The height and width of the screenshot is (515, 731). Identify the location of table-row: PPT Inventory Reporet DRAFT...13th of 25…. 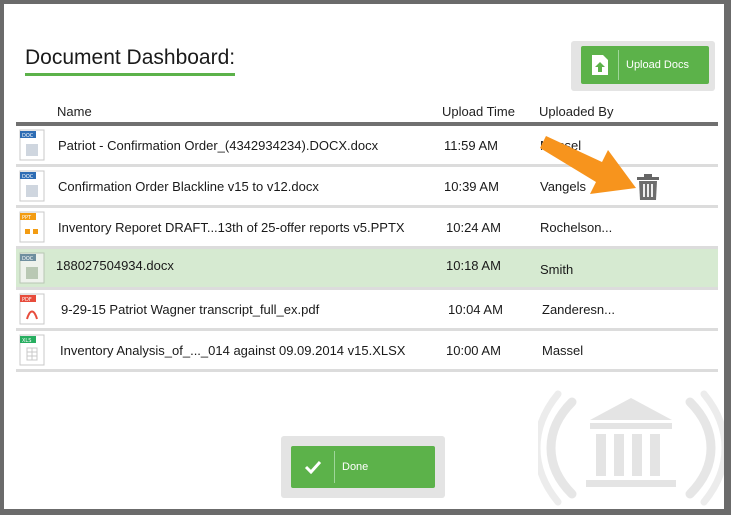
(367, 228).